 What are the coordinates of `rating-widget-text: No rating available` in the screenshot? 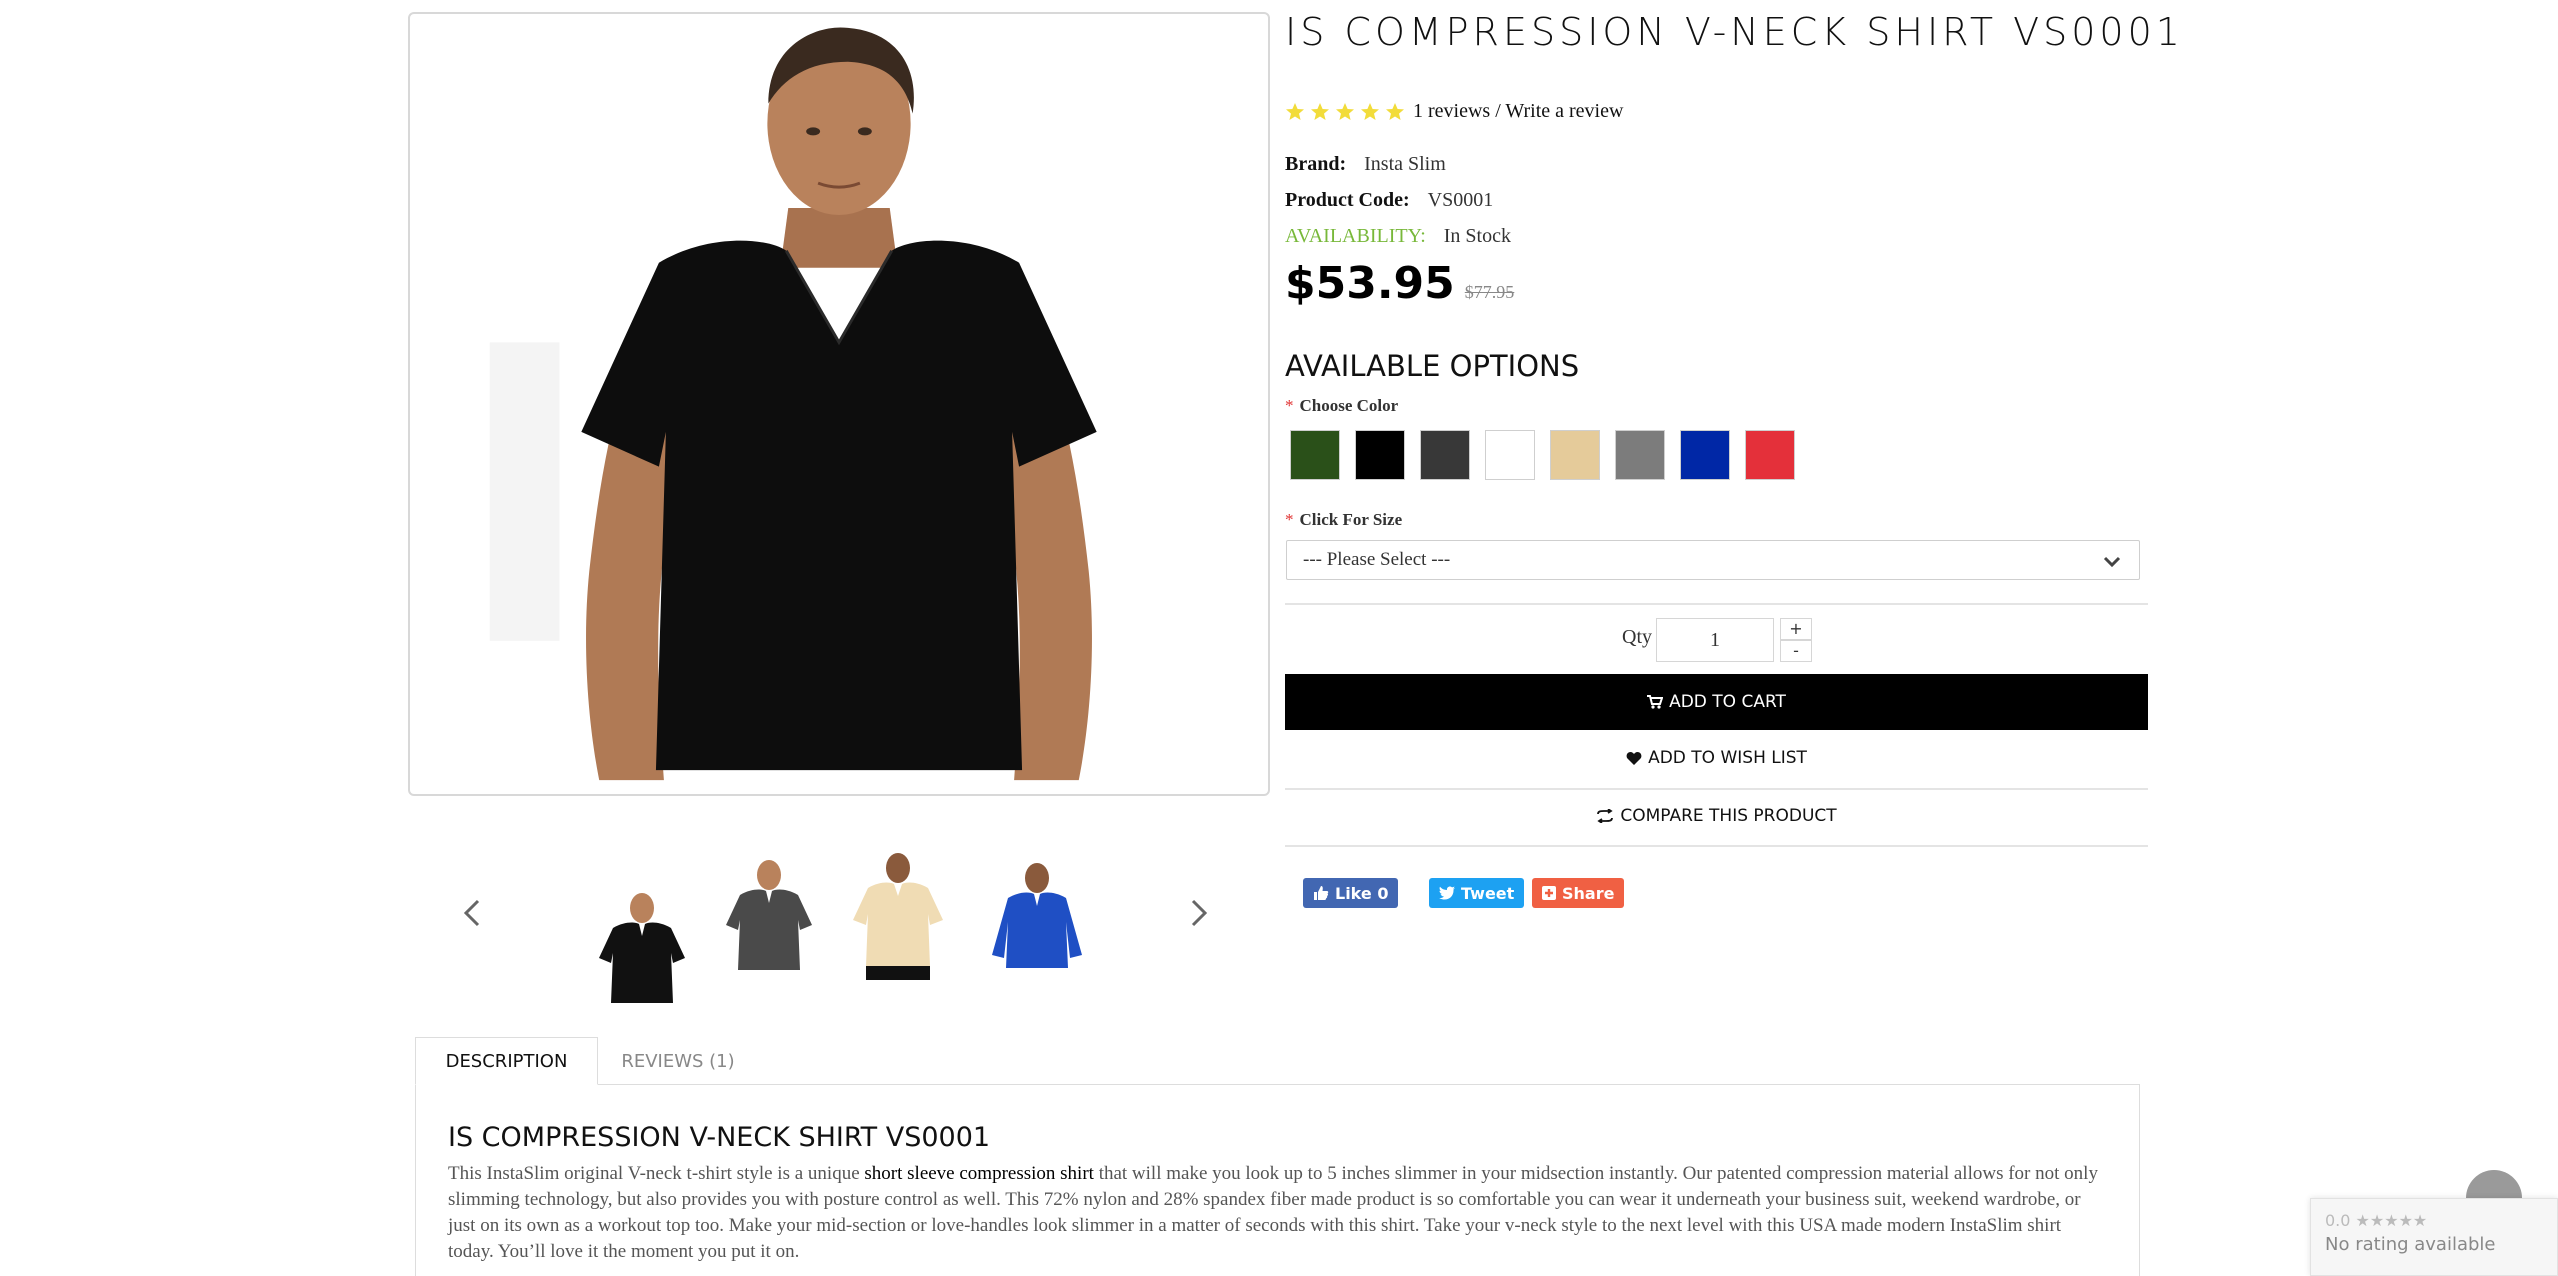 It's located at (2410, 1244).